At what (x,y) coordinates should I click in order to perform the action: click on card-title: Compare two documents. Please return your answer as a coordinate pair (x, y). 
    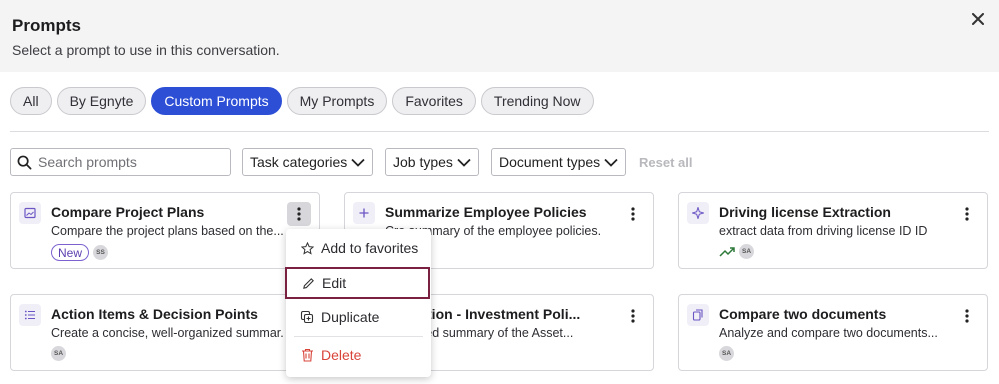
    Looking at the image, I should click on (803, 314).